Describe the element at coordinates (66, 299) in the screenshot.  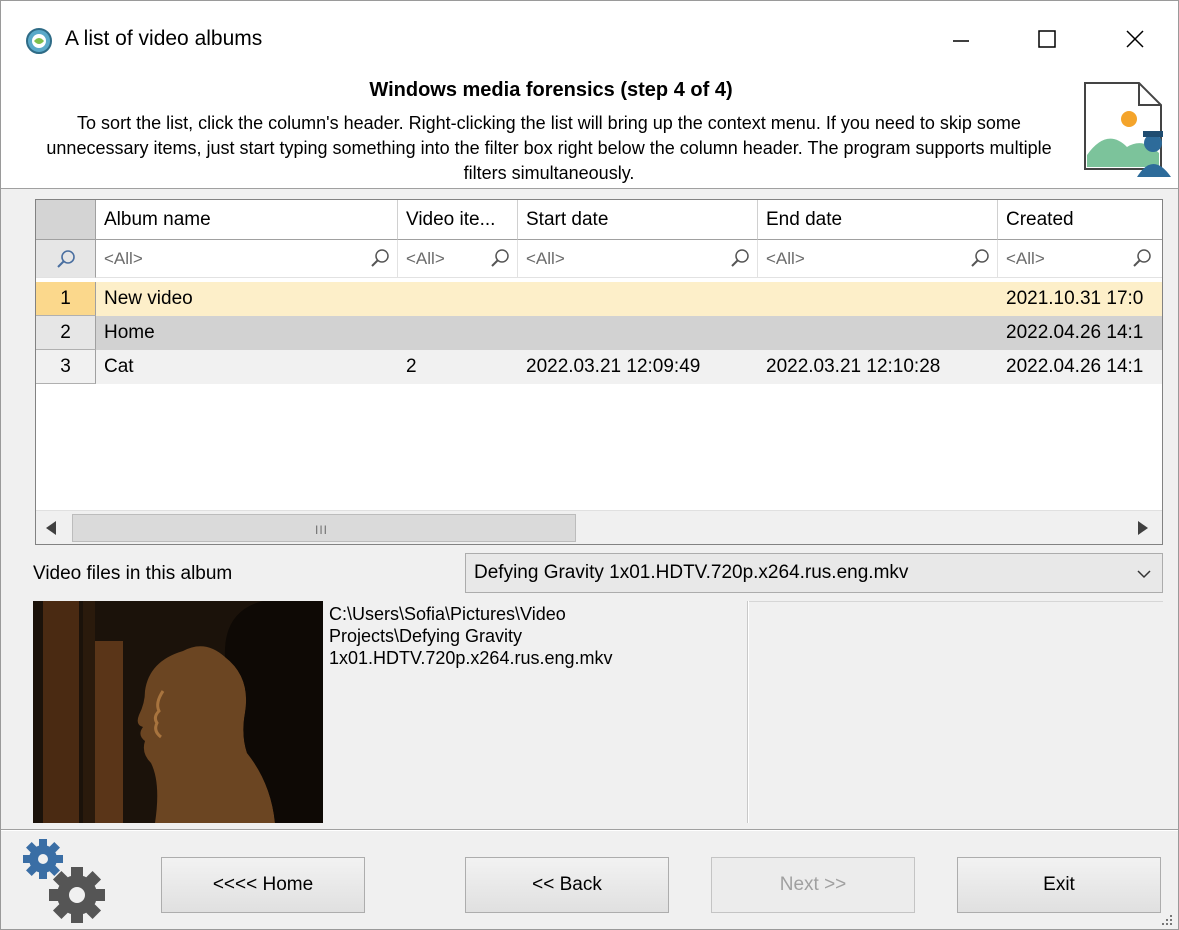
I see `row-number: 1` at that location.